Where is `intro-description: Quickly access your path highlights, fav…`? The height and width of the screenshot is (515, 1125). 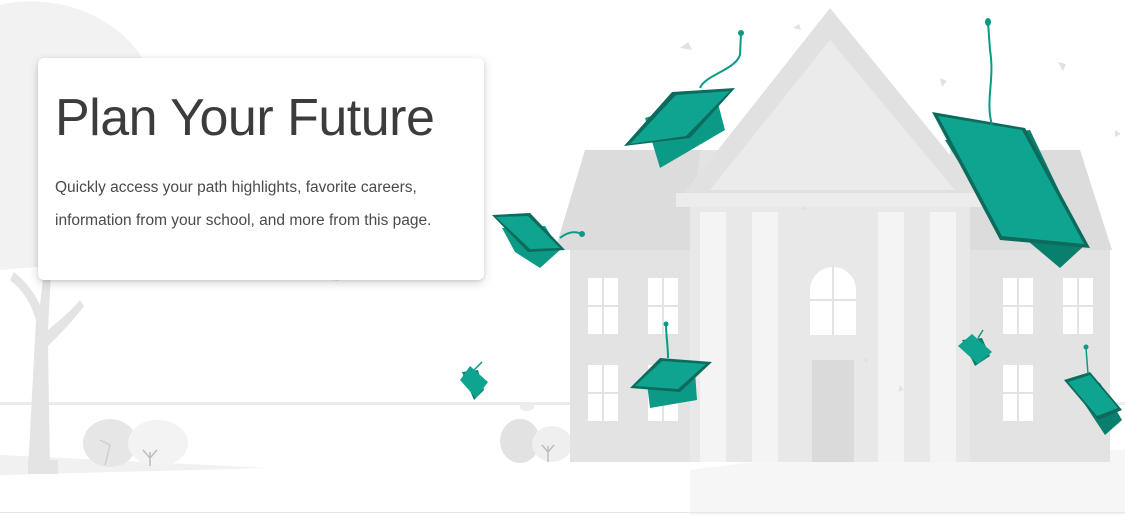
intro-description: Quickly access your path highlights, fav… is located at coordinates (243, 204).